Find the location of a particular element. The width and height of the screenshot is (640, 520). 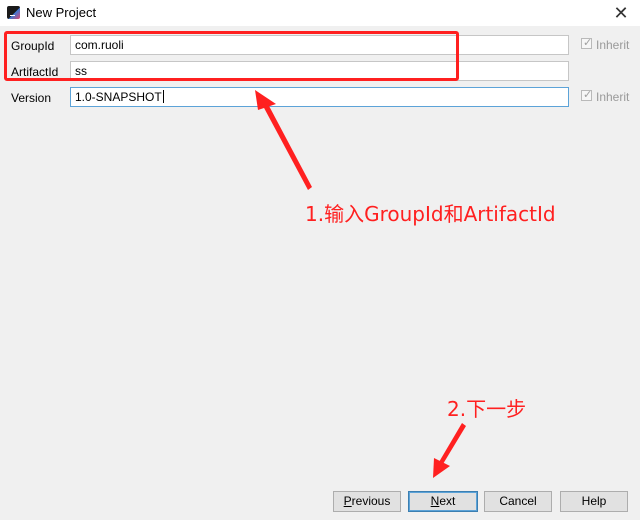

next-button: Next is located at coordinates (443, 501).